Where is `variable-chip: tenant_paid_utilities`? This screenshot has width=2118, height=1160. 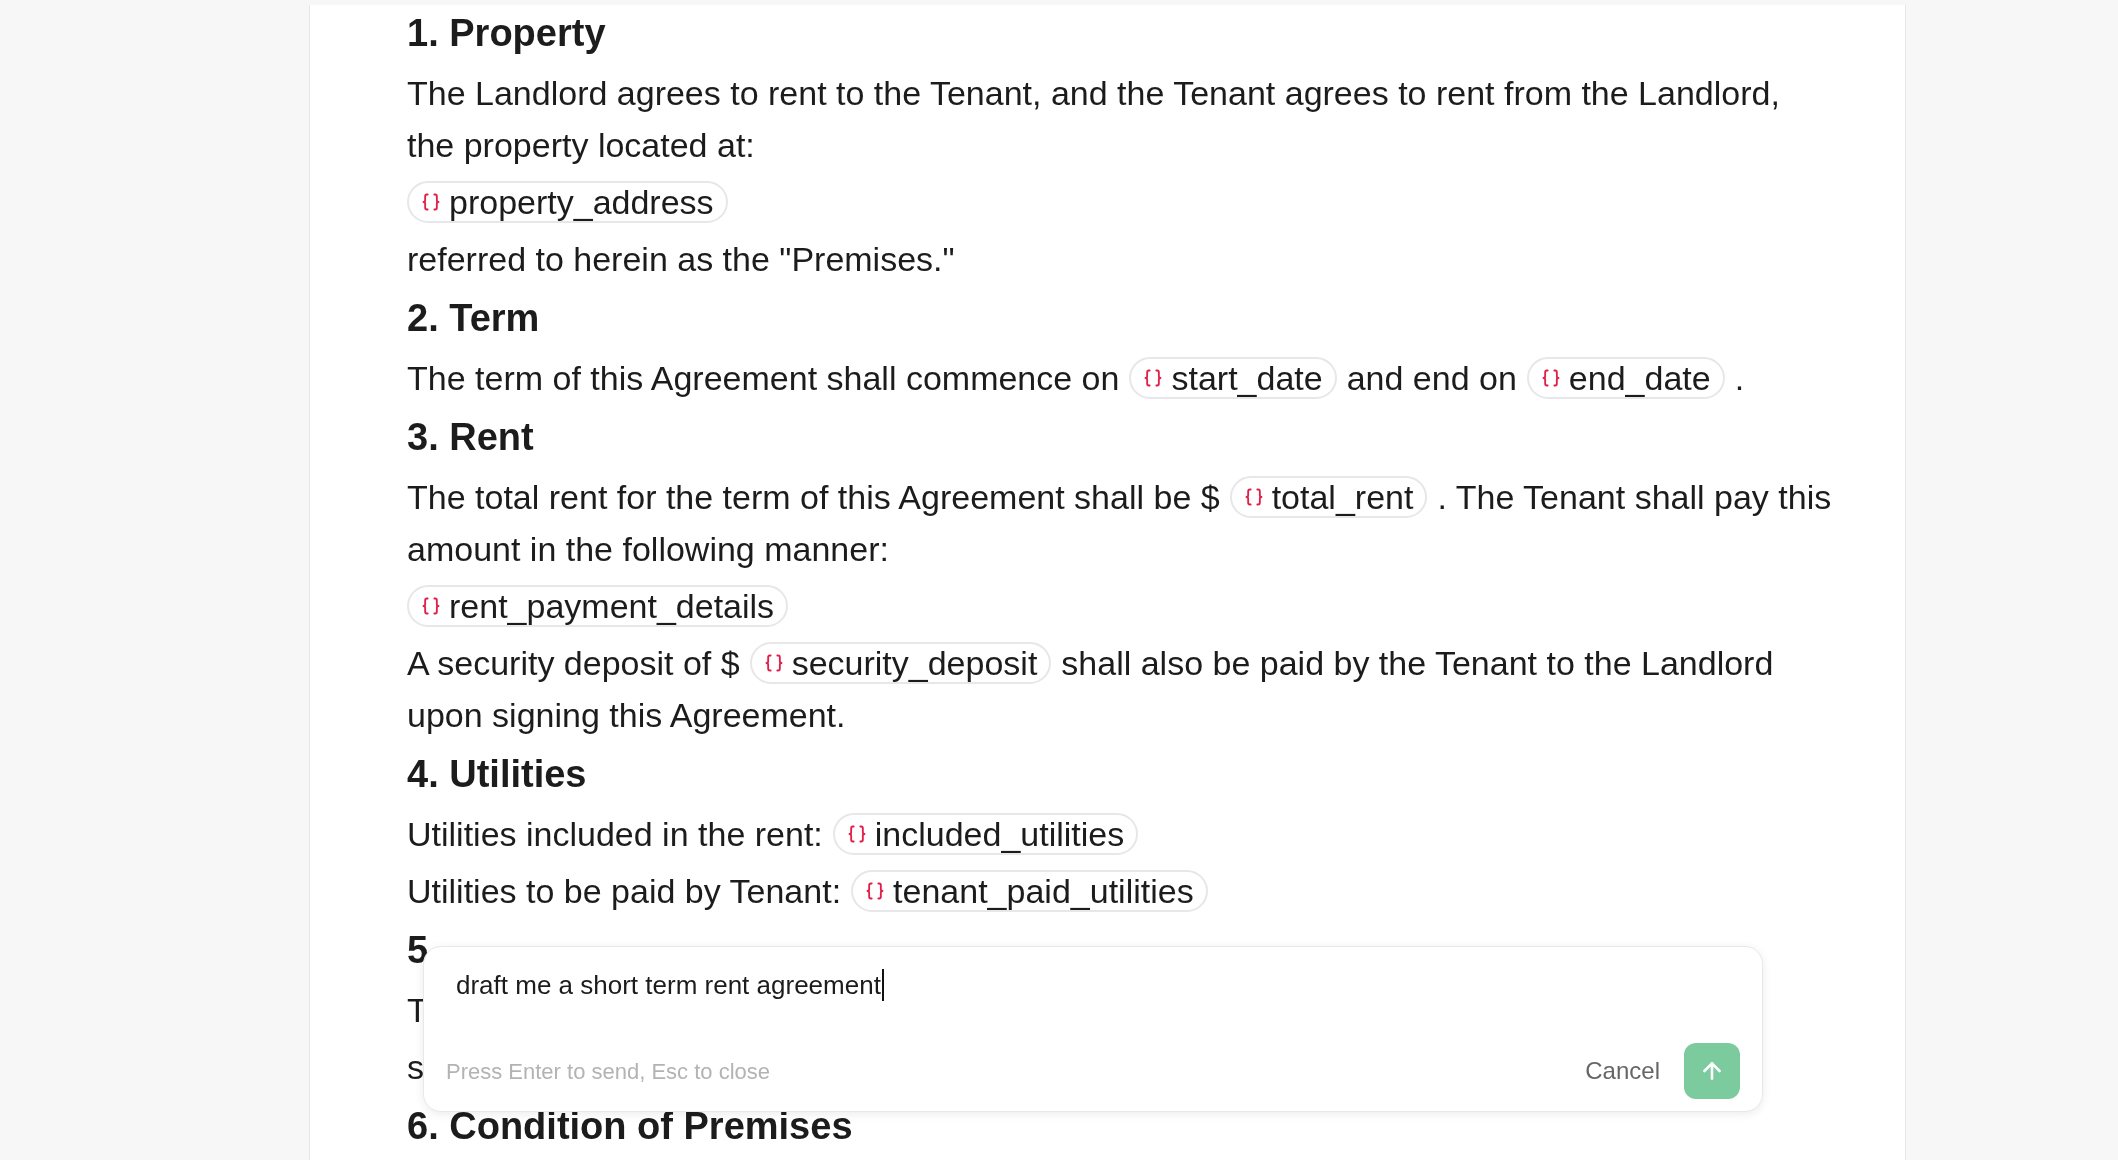 variable-chip: tenant_paid_utilities is located at coordinates (1029, 891).